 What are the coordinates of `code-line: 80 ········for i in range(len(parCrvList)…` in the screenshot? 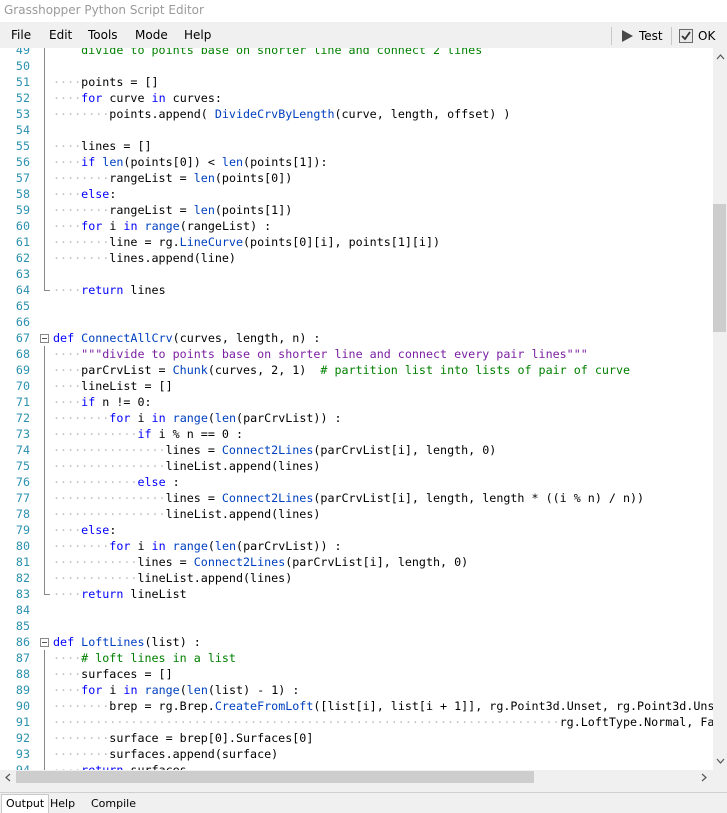 It's located at (356, 546).